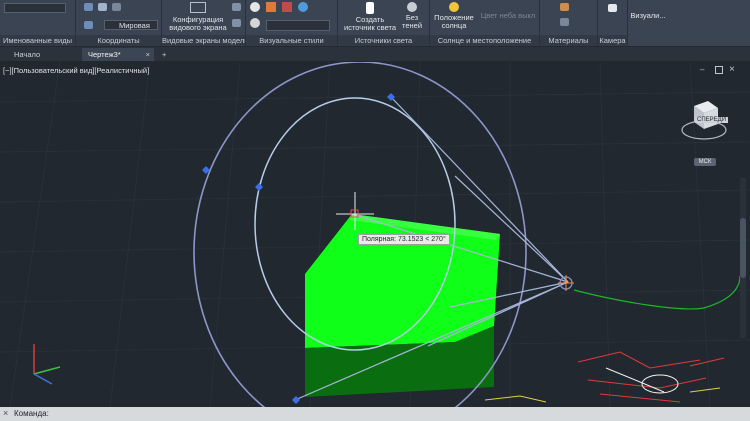  I want to click on light-bulb-icon, so click(370, 8).